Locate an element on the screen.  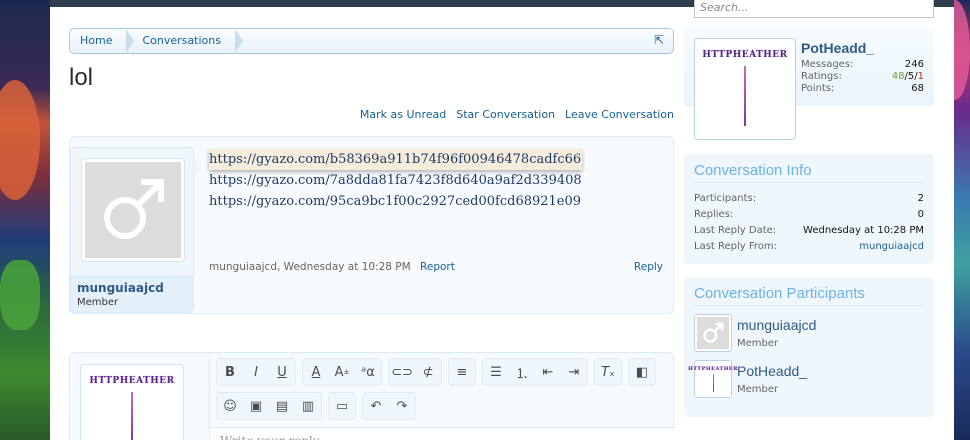
star-conversation-link: Star Conversation is located at coordinates (505, 114).